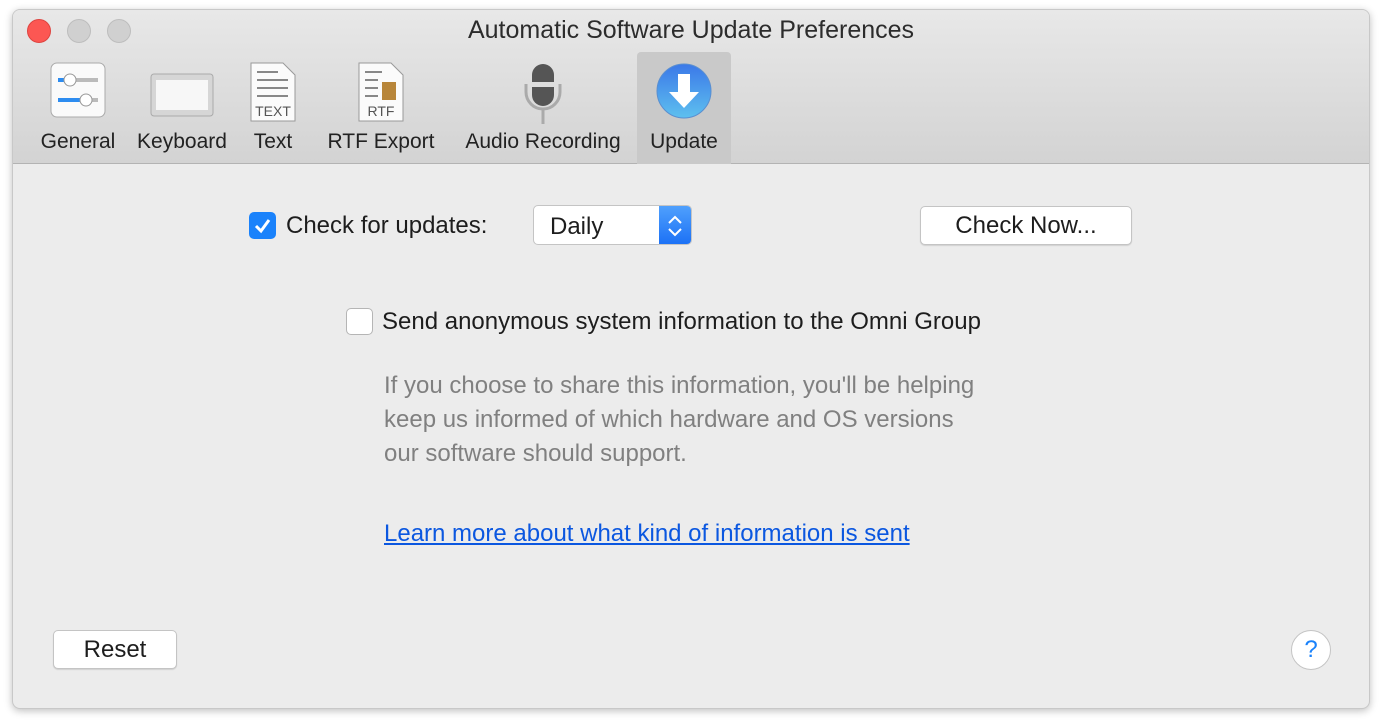  Describe the element at coordinates (115, 649) in the screenshot. I see `reset-button: Reset` at that location.